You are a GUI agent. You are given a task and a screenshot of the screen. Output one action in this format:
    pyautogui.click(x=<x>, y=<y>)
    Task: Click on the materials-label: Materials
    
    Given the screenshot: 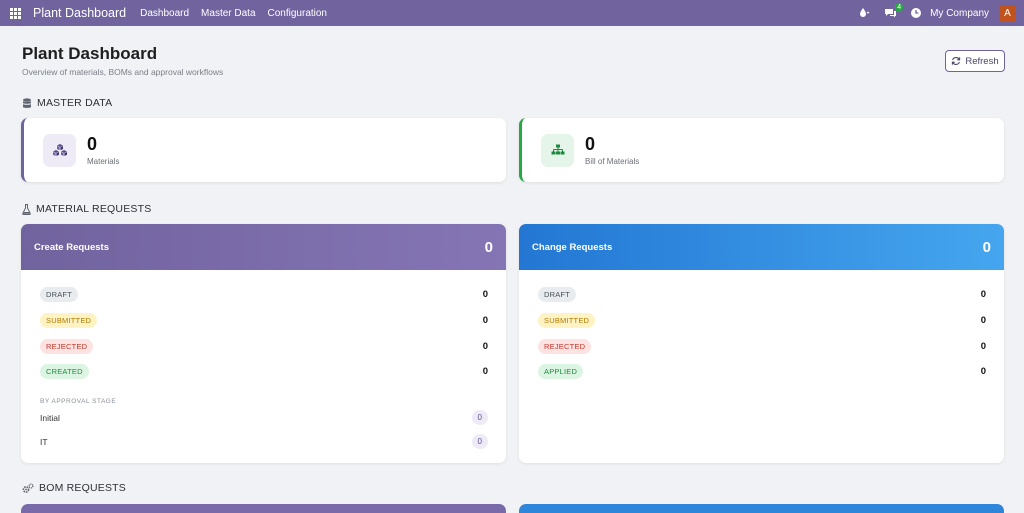 What is the action you would take?
    pyautogui.click(x=103, y=161)
    